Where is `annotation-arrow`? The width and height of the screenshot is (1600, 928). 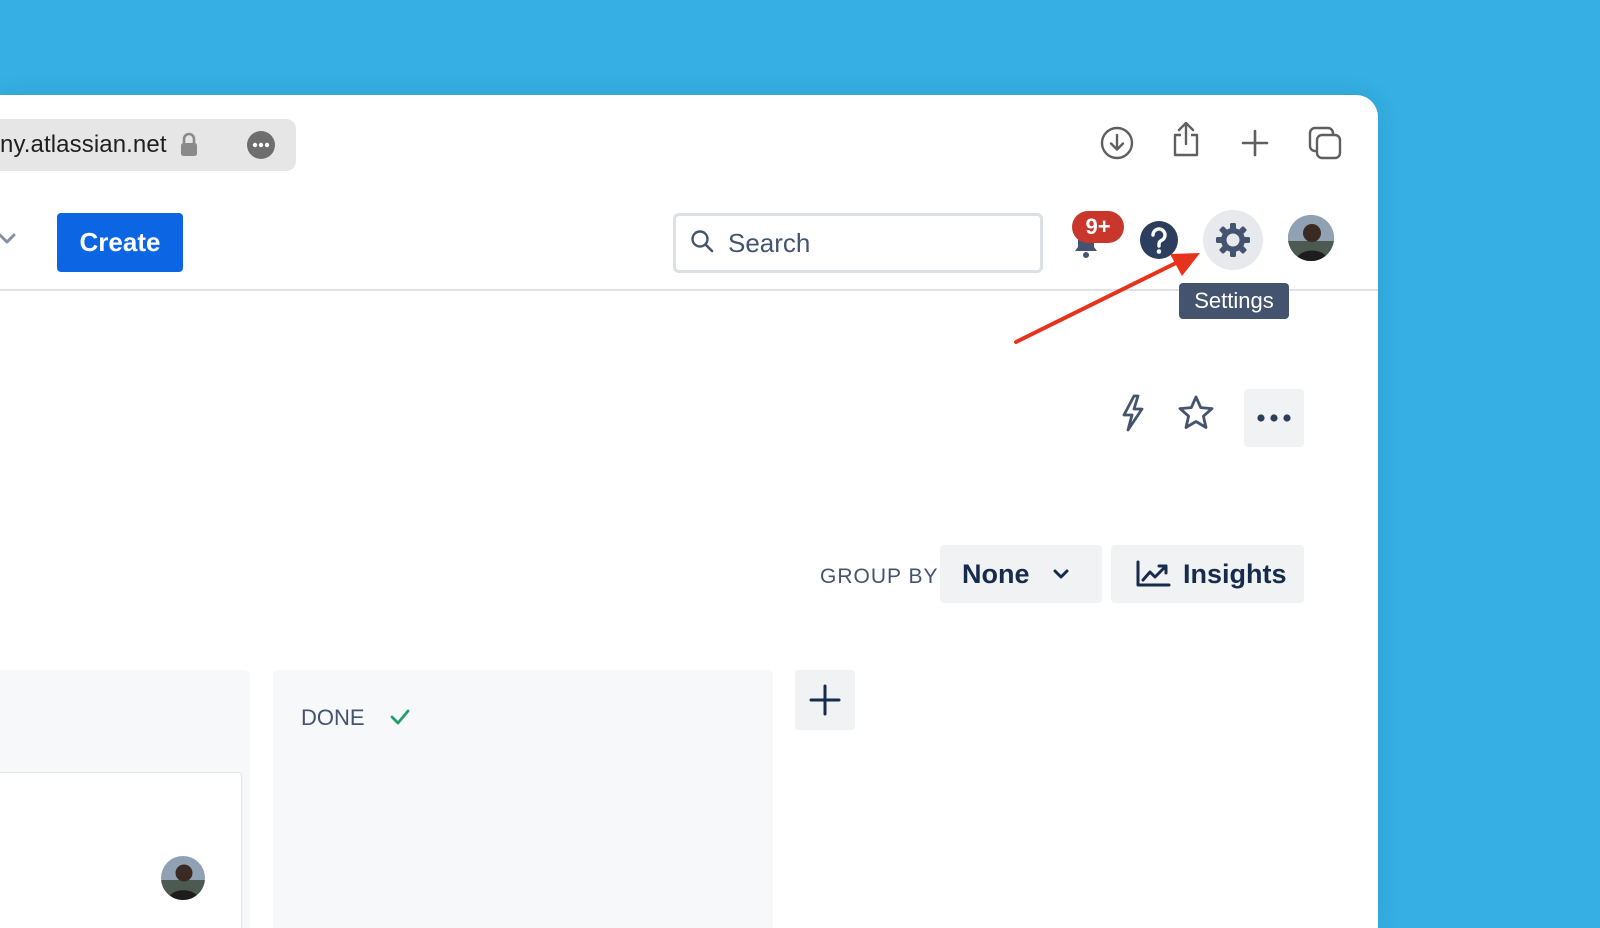 annotation-arrow is located at coordinates (1107, 298).